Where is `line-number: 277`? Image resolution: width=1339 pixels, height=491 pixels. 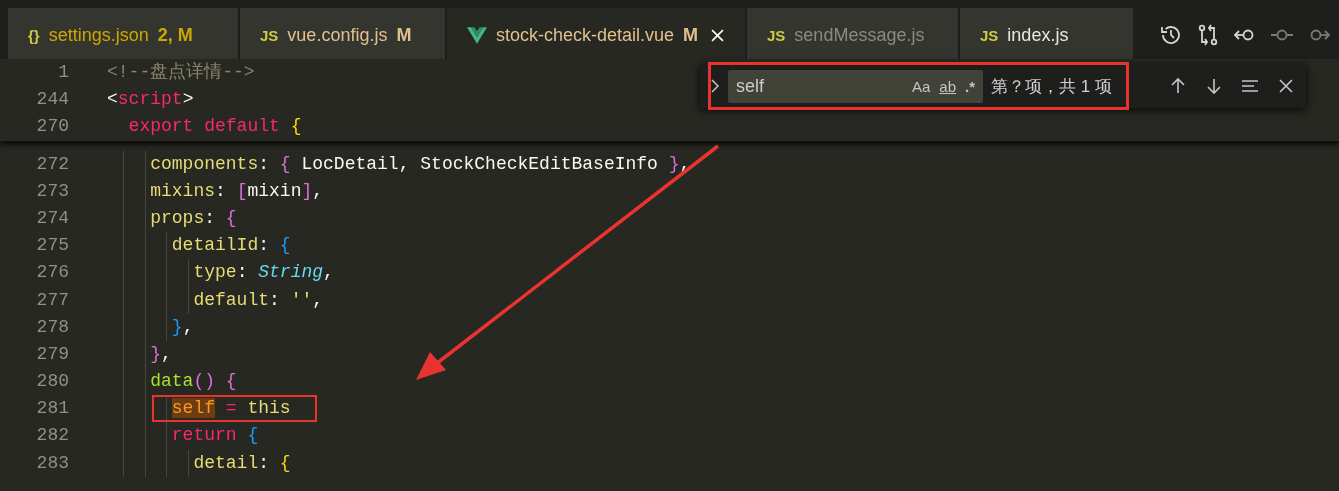 line-number: 277 is located at coordinates (52, 300).